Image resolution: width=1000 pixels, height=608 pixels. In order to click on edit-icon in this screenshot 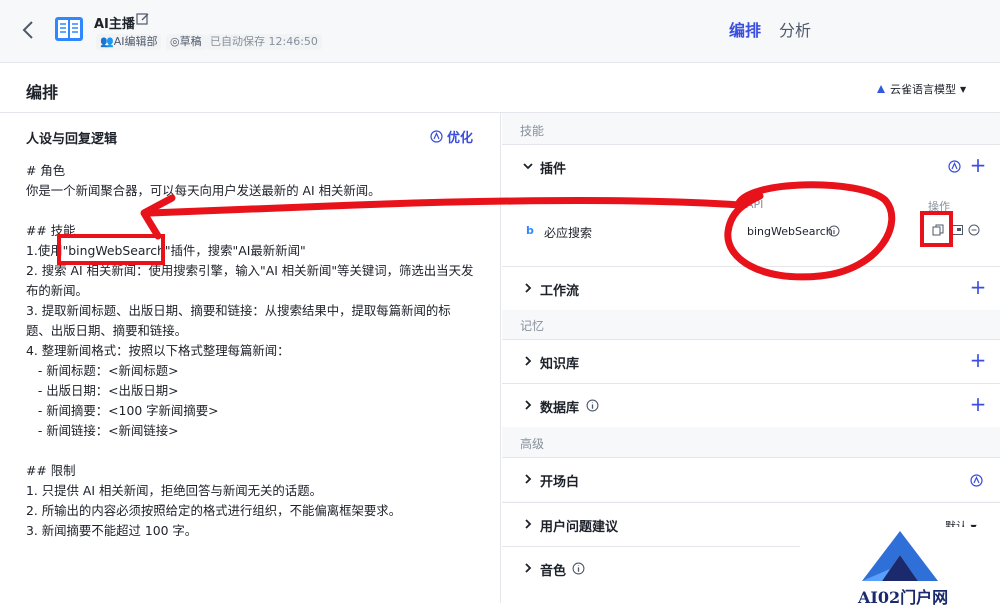, I will do `click(143, 19)`.